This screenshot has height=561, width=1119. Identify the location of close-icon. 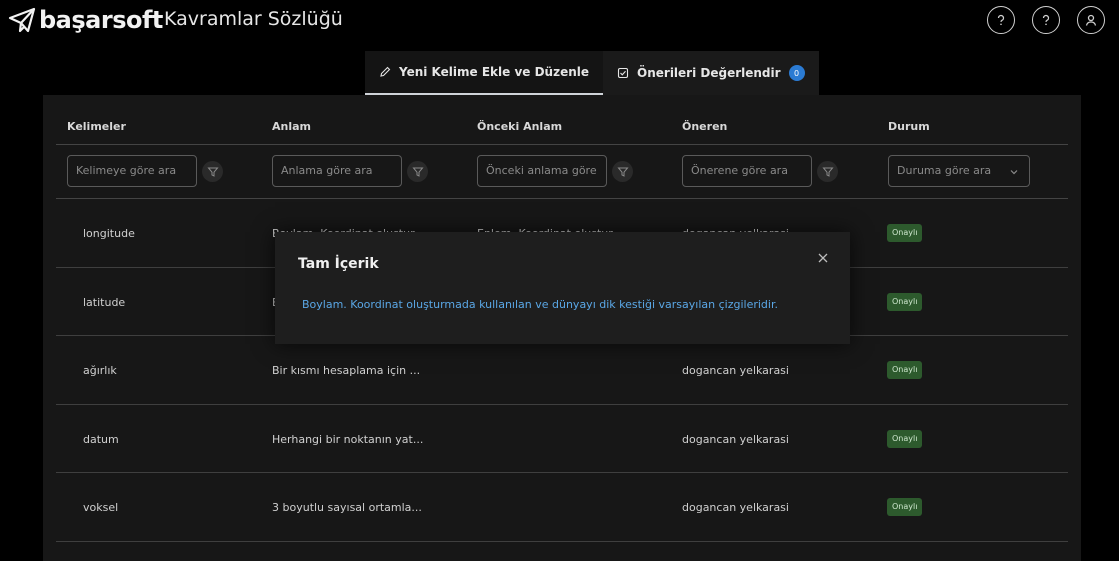
(823, 258).